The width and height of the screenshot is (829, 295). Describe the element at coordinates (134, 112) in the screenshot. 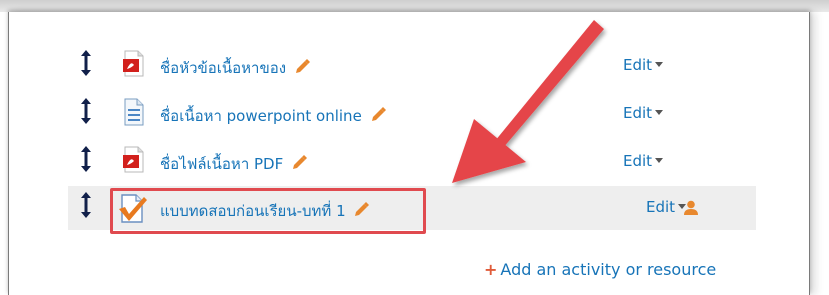

I see `document-file-icon` at that location.